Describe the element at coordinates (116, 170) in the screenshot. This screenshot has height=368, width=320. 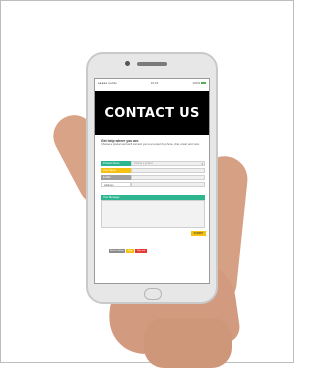
I see `name-label: Your Name` at that location.